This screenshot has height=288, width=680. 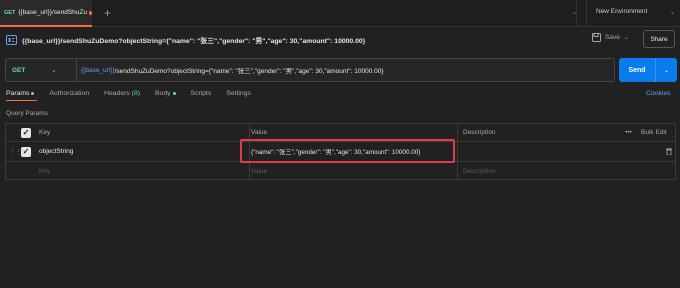 I want to click on tab-headers-label: Headers, so click(x=117, y=93).